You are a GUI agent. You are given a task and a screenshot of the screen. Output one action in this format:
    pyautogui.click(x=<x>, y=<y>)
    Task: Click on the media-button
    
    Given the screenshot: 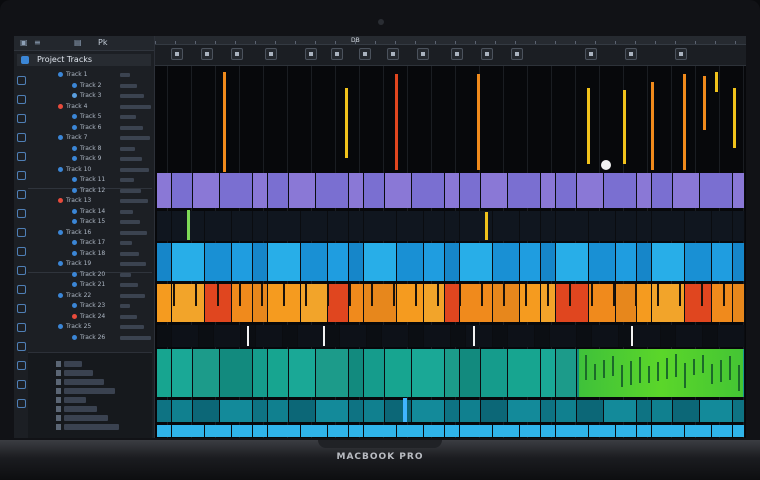 What is the action you would take?
    pyautogui.click(x=631, y=54)
    